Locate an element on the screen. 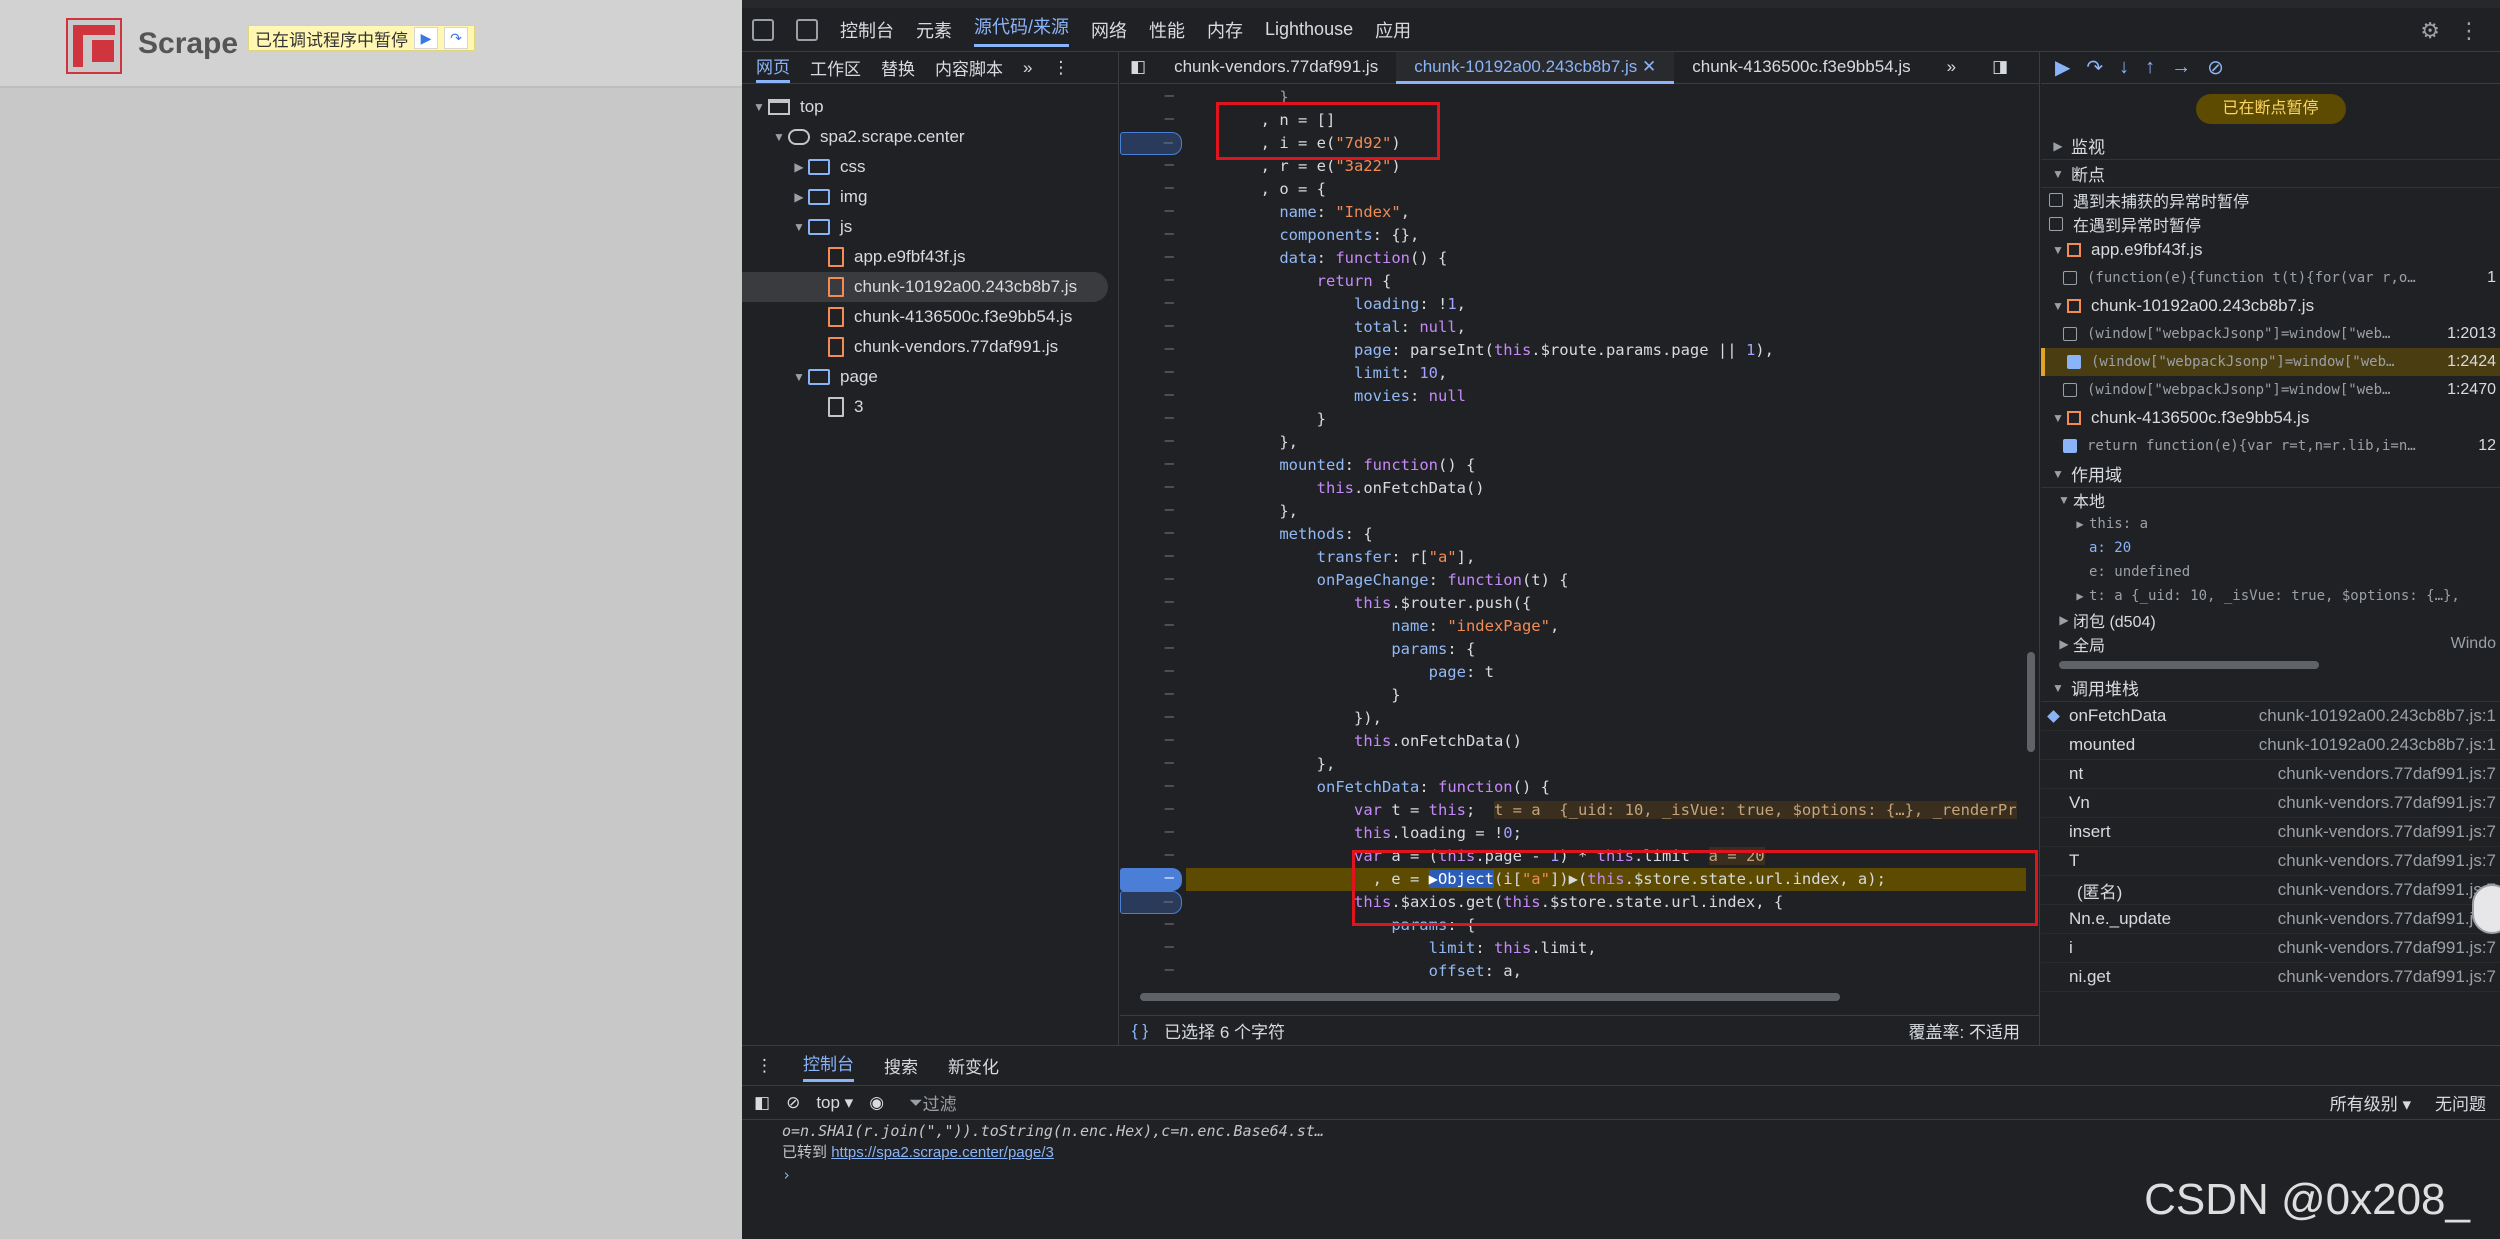 The image size is (2500, 1239). callstack-frame: i chunk-vendors.77daf991.js:7 is located at coordinates (2270, 948).